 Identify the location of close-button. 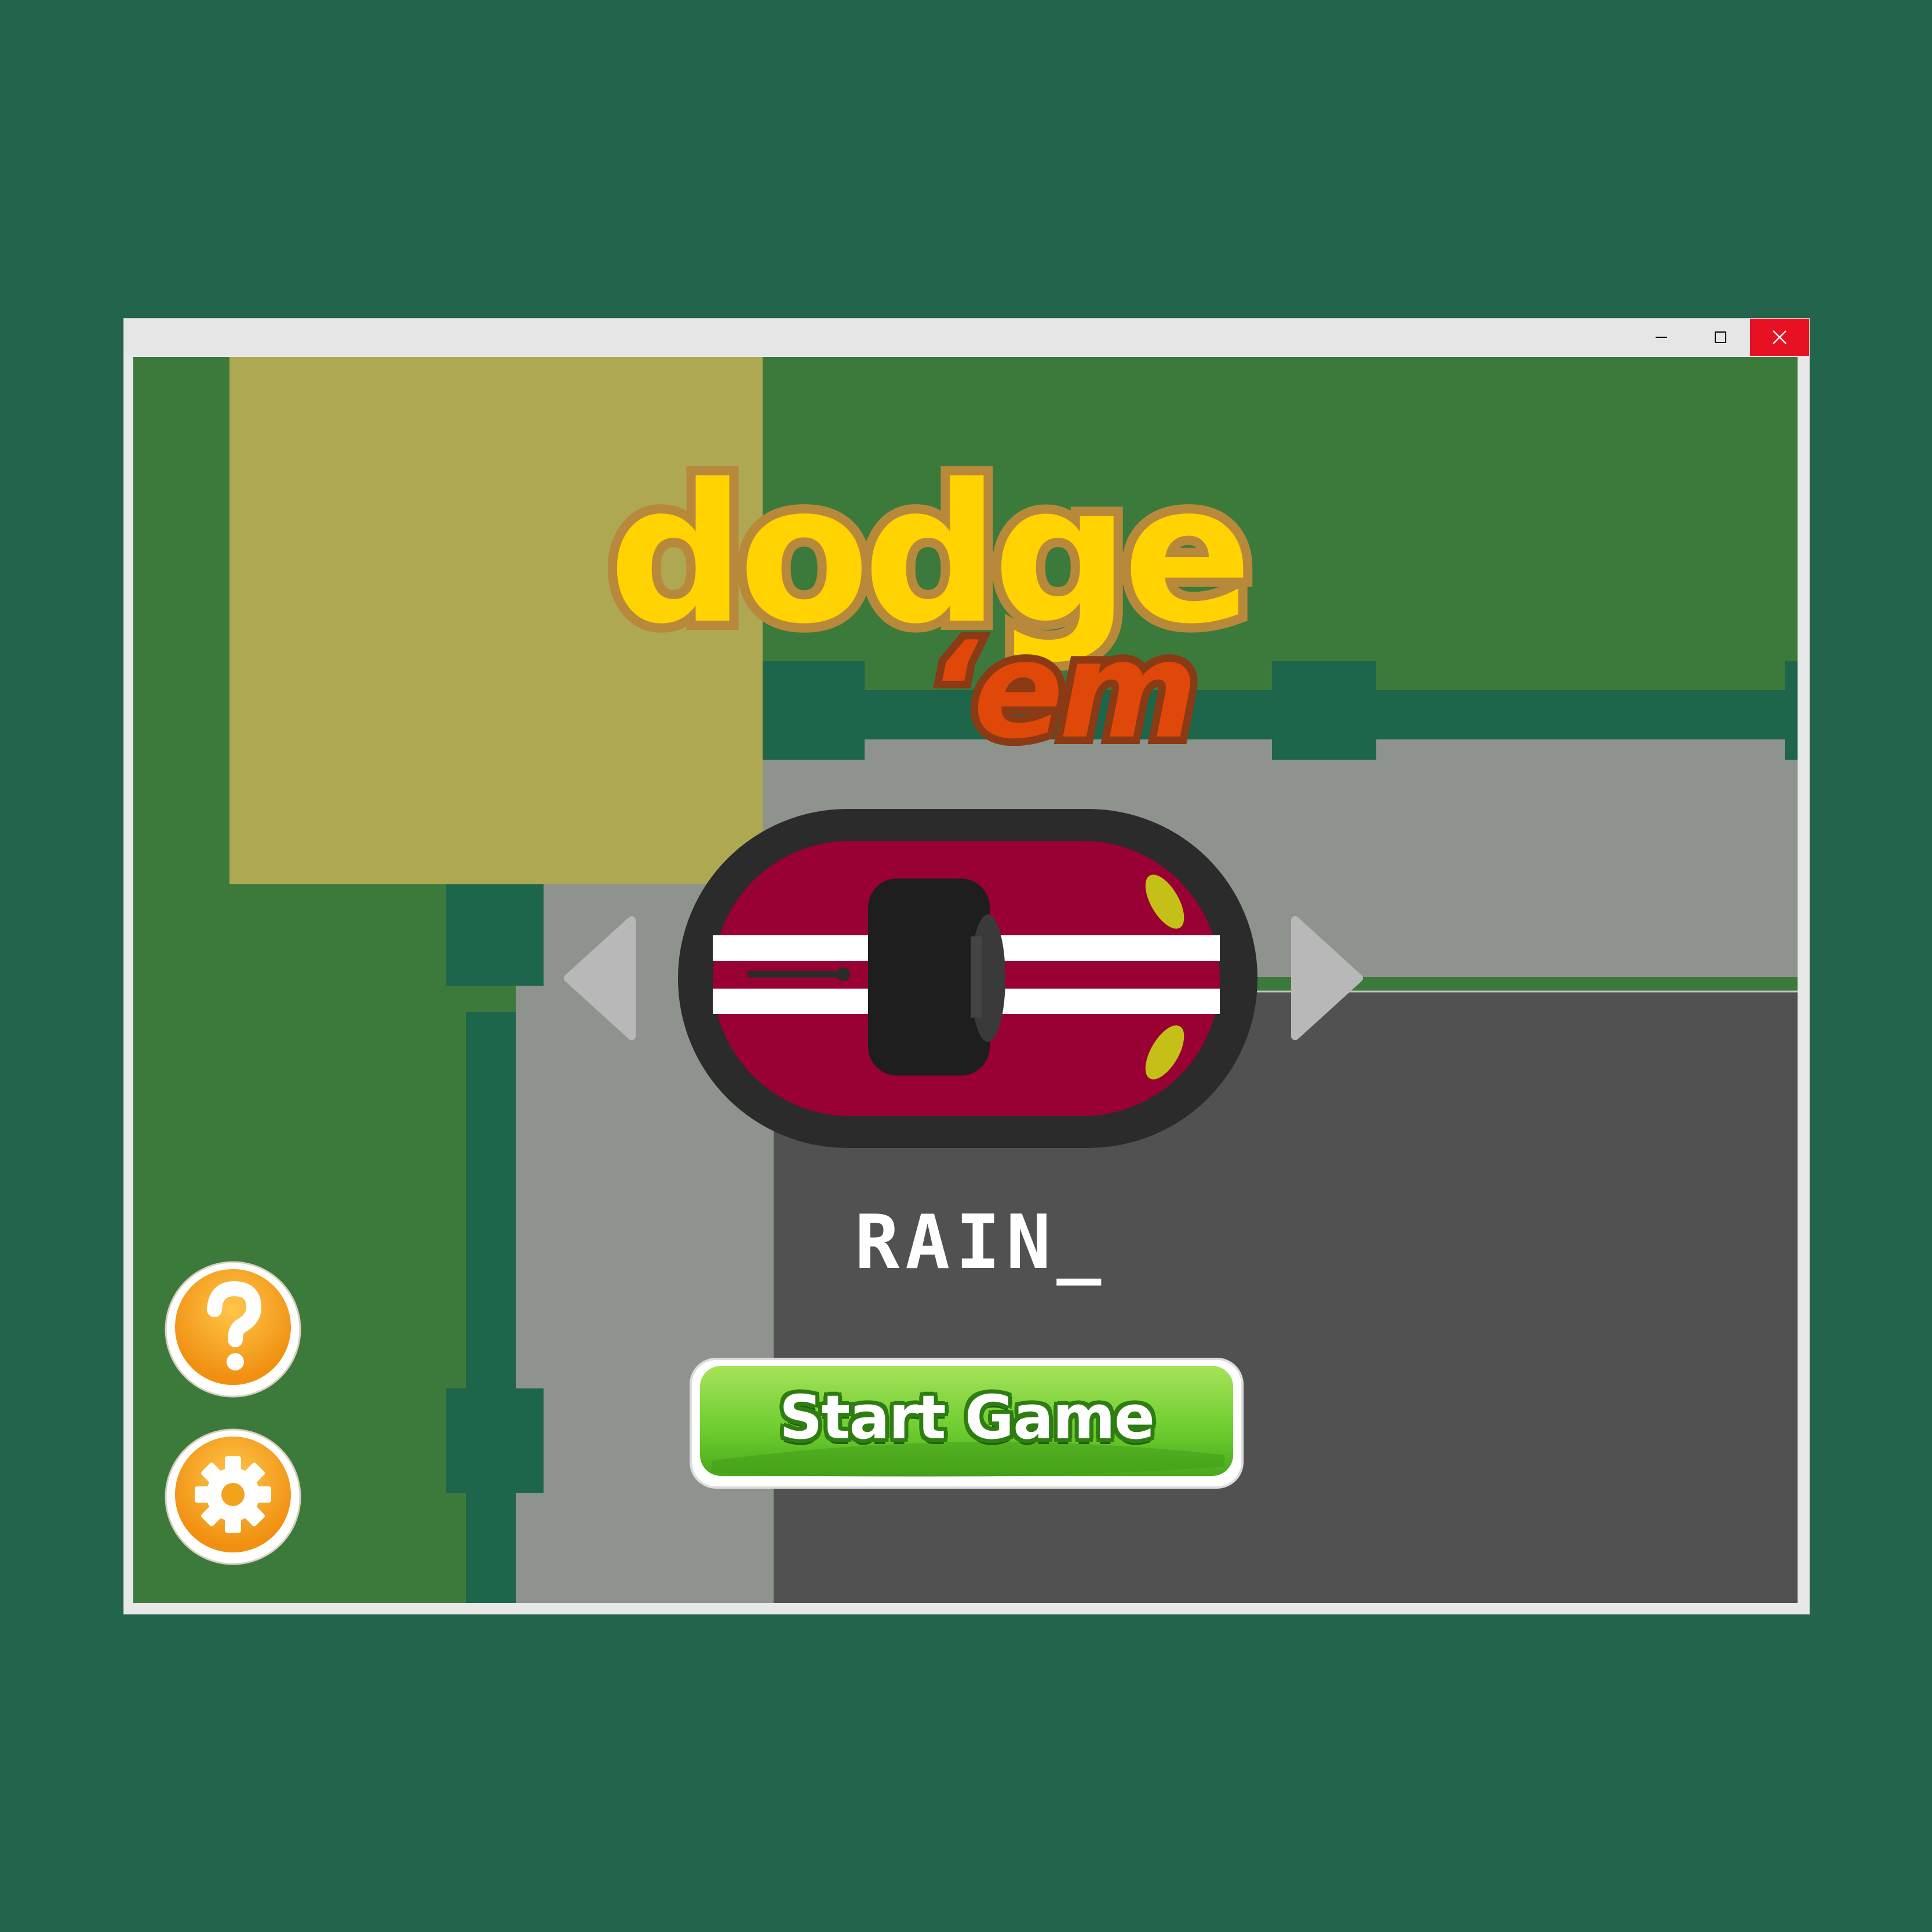
(1779, 338).